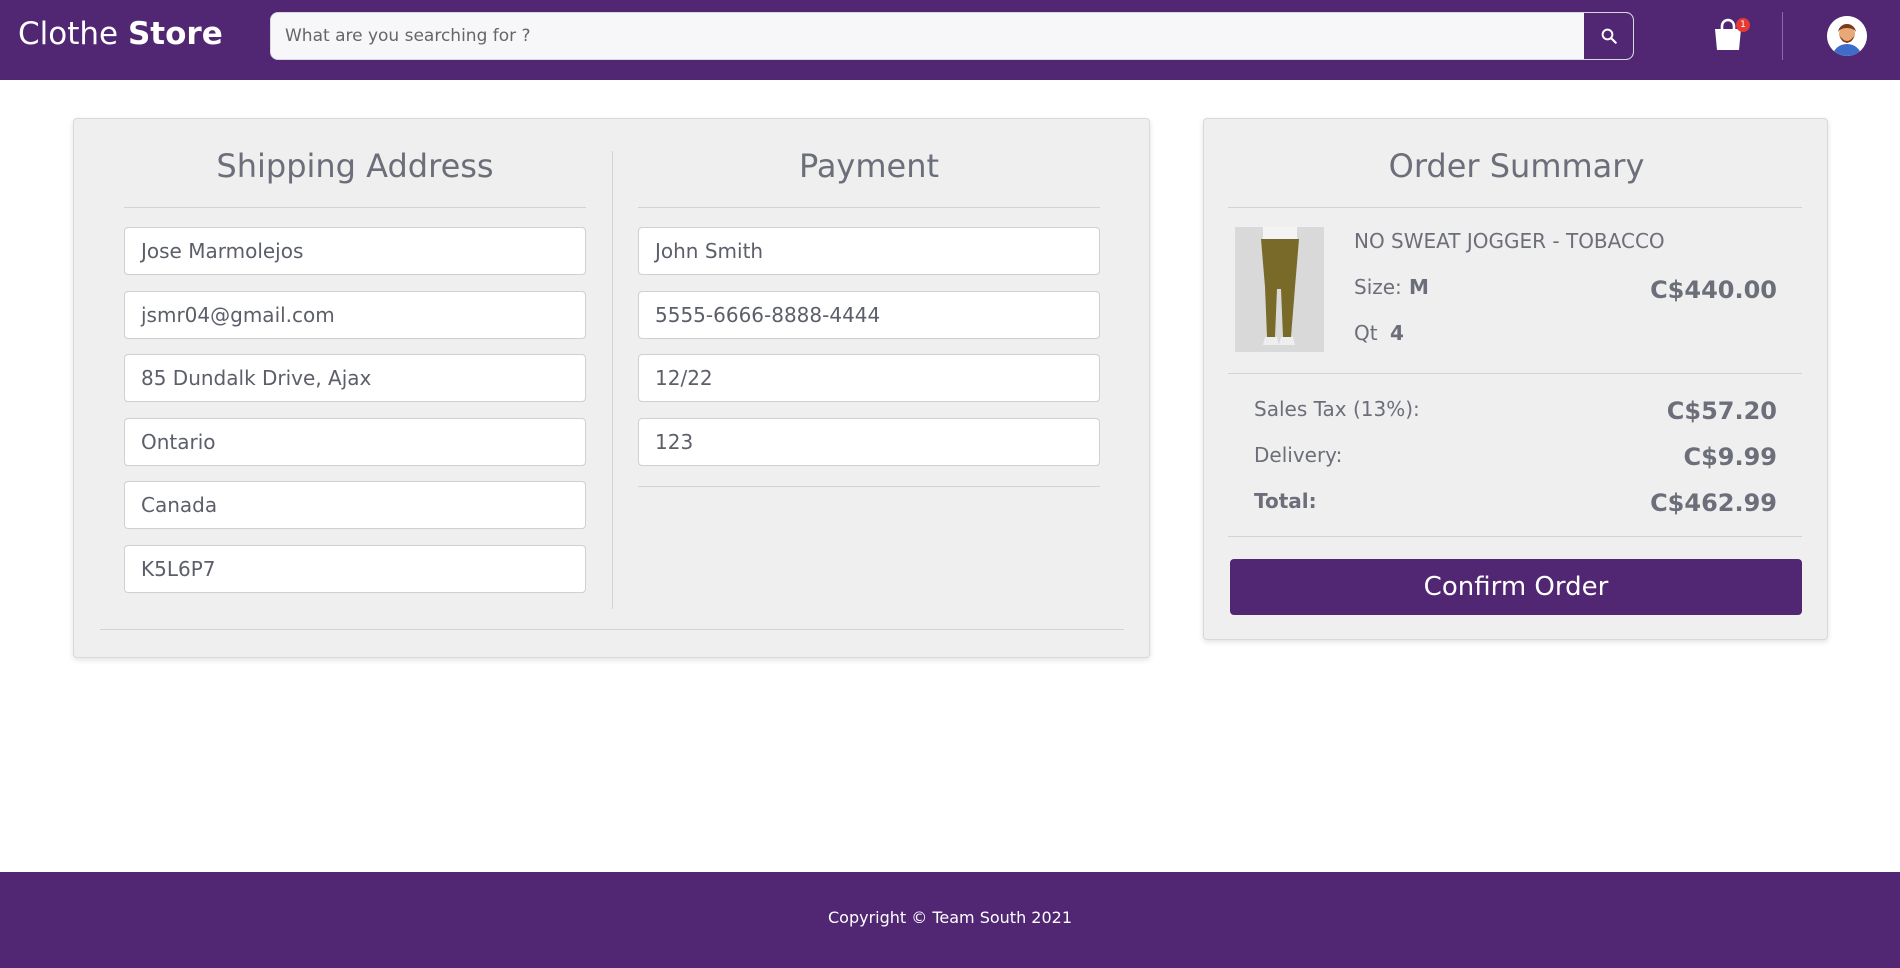 The height and width of the screenshot is (968, 1900). Describe the element at coordinates (1743, 25) in the screenshot. I see `cart-count-badge: 1` at that location.